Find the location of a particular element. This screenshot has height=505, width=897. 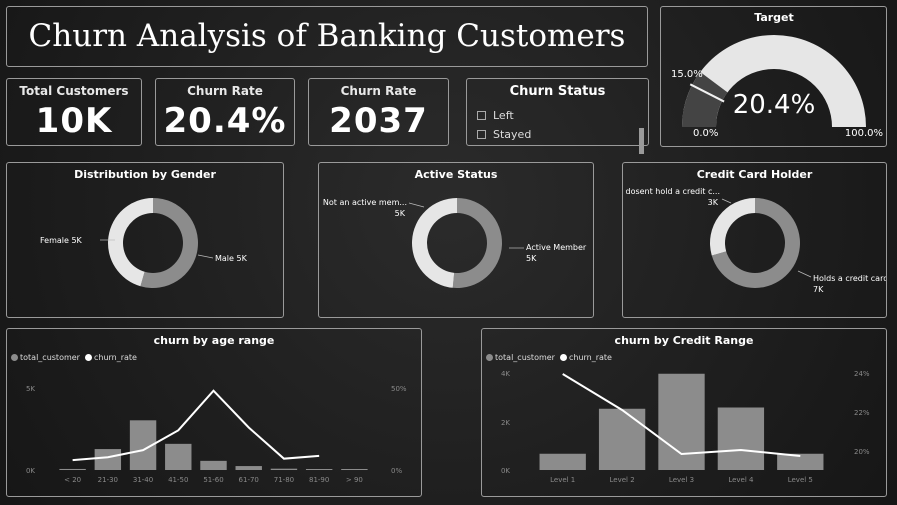

gender-donut: Female 5K Male 5K is located at coordinates (144, 243).